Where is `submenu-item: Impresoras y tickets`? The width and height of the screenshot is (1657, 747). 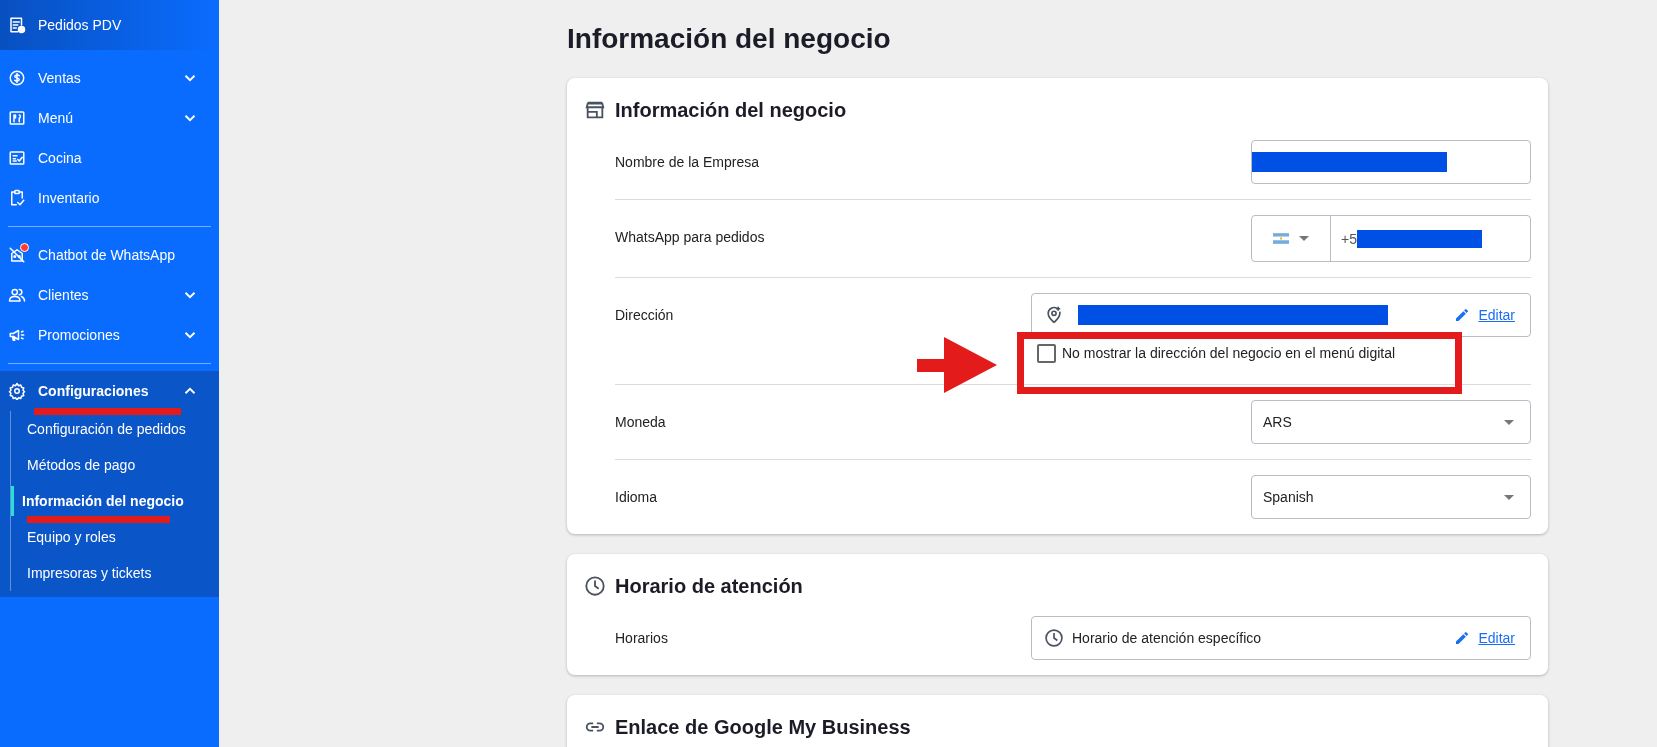
submenu-item: Impresoras y tickets is located at coordinates (115, 573).